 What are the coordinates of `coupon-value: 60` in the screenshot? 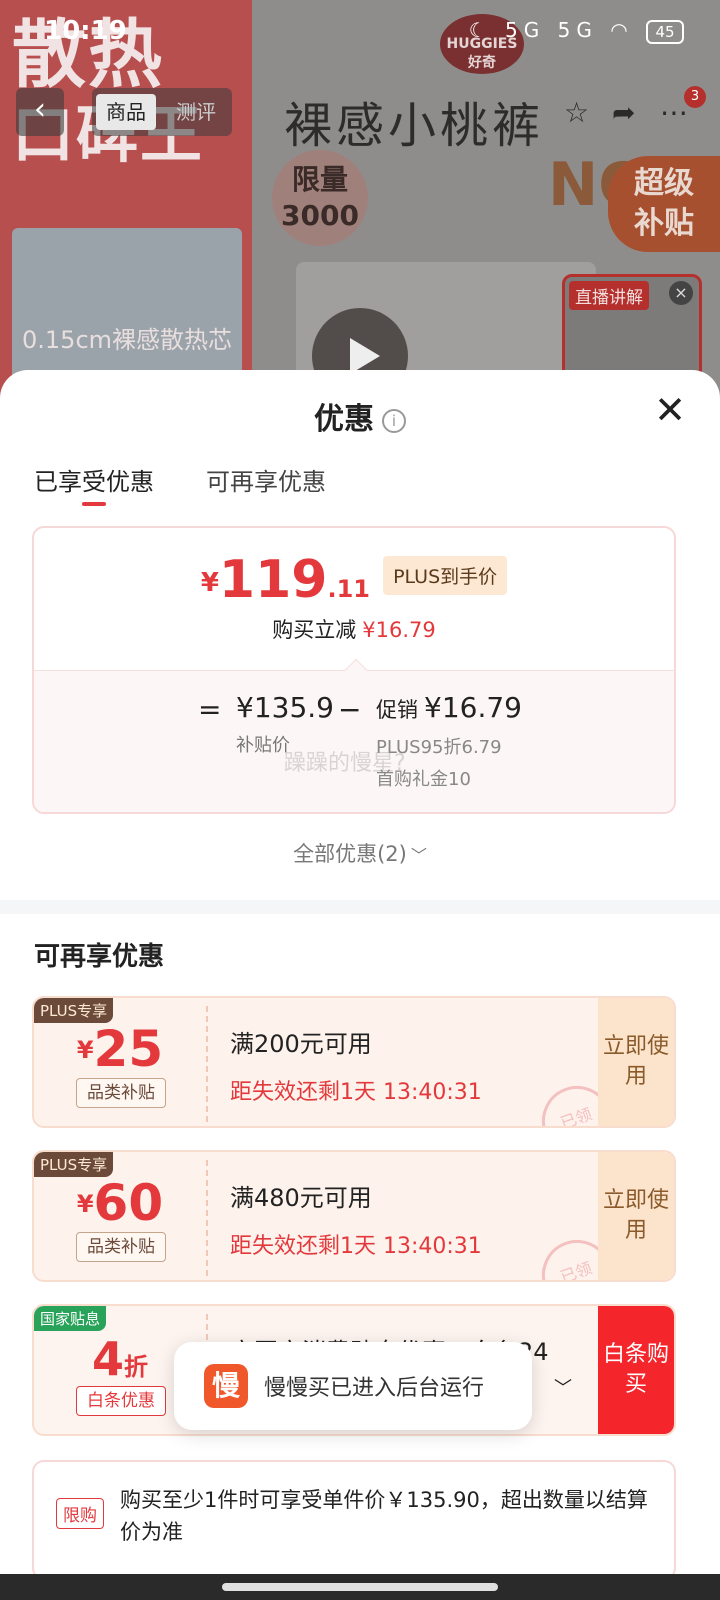 It's located at (128, 1203).